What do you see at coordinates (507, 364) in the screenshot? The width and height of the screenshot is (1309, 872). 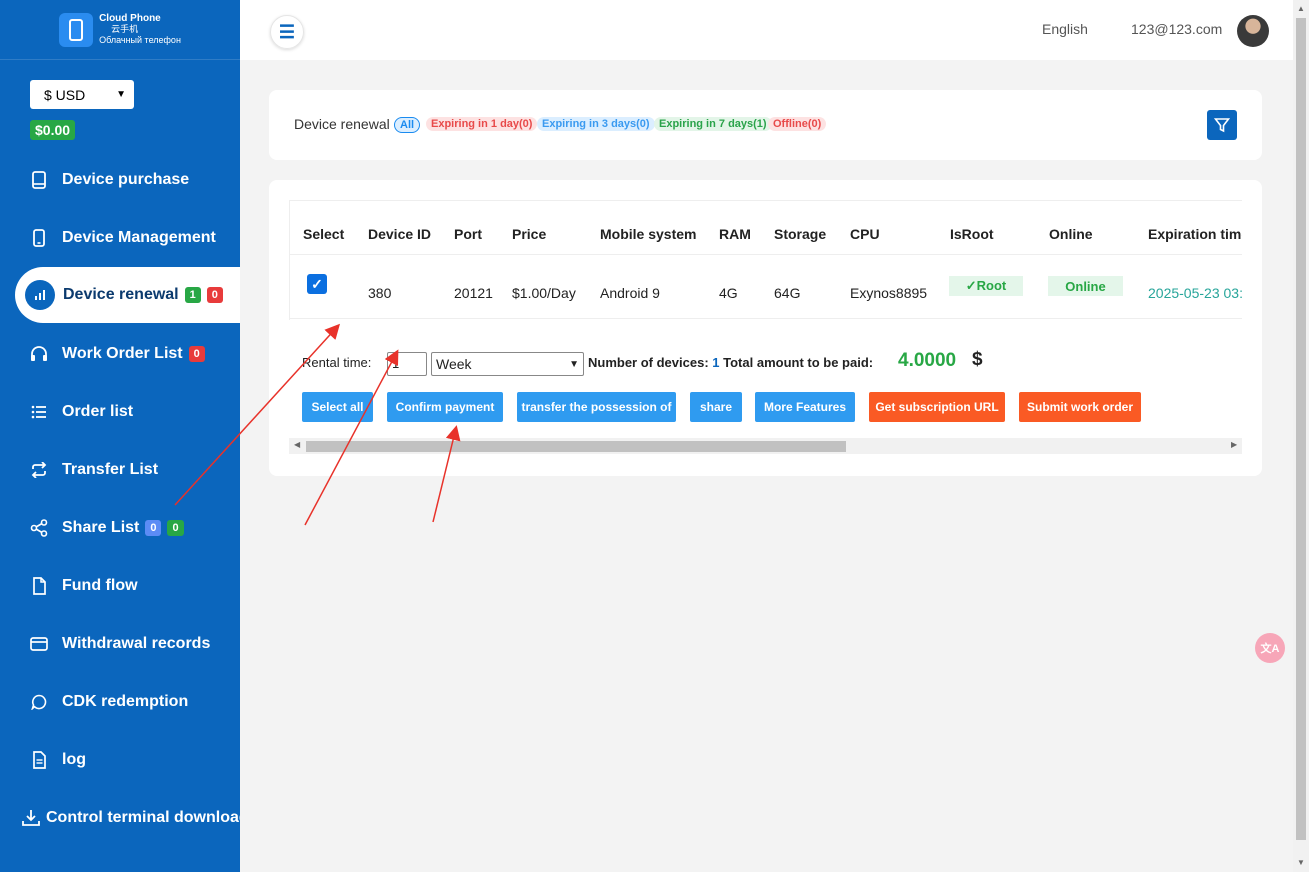 I see `rental-period-select: Week ▼` at bounding box center [507, 364].